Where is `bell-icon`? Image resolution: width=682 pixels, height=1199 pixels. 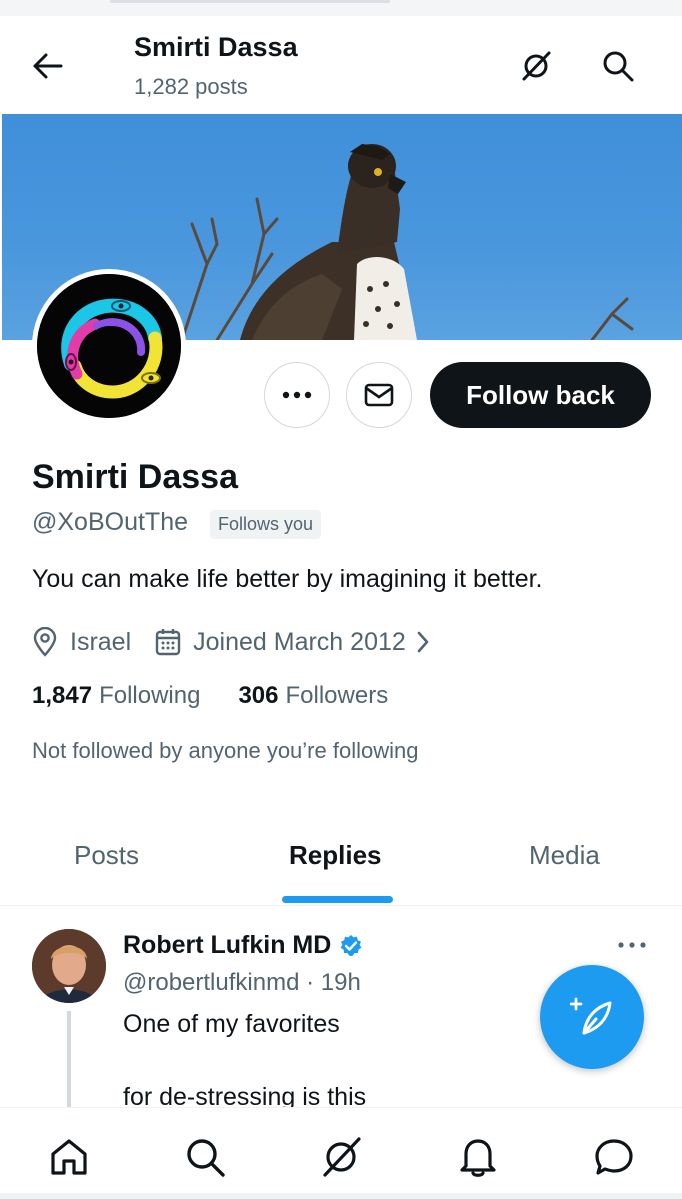 bell-icon is located at coordinates (478, 1158).